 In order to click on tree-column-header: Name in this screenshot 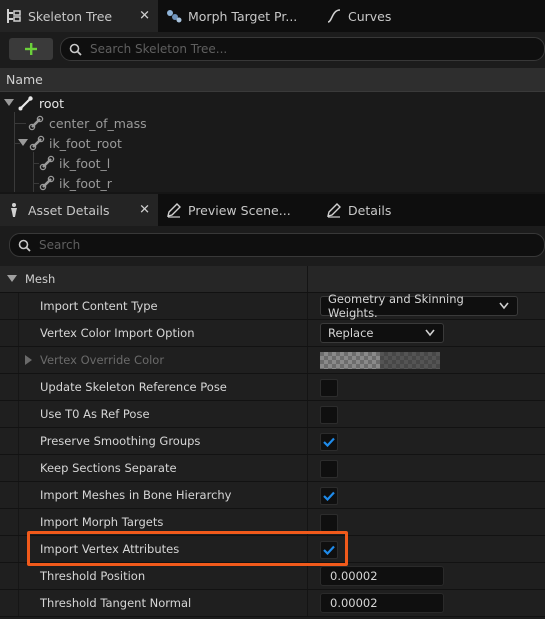, I will do `click(272, 80)`.